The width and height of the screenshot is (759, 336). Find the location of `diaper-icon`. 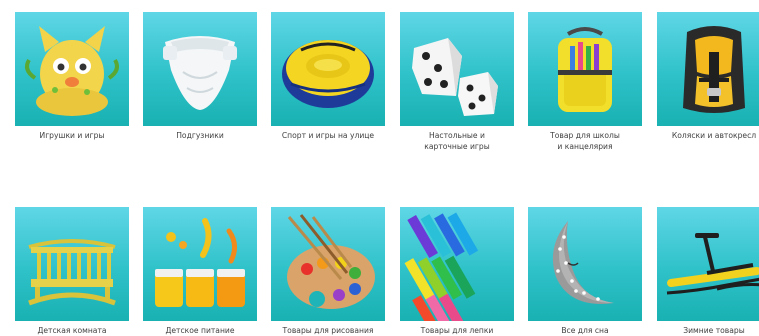

diaper-icon is located at coordinates (200, 69).